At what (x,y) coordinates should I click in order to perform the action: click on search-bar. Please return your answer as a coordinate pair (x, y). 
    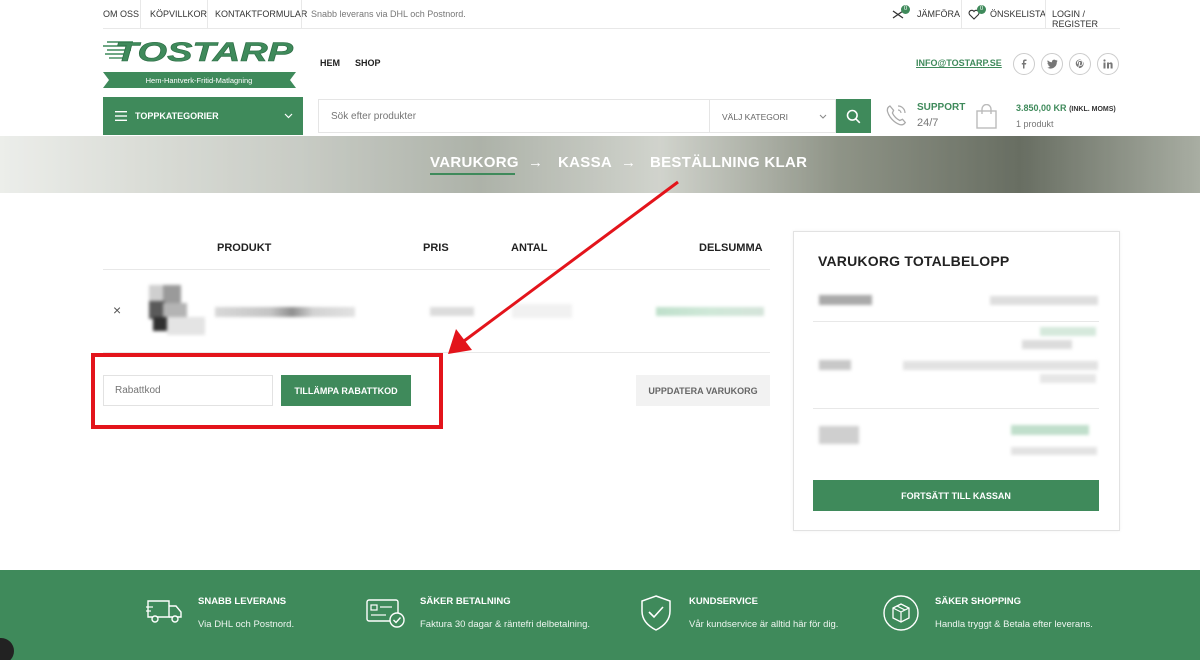
    Looking at the image, I should click on (513, 116).